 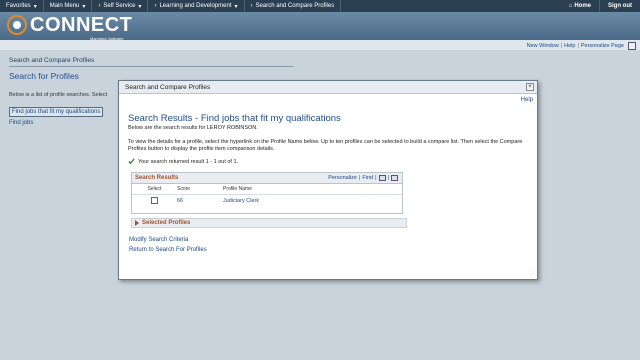 I want to click on selected-profiles-label: Selected Profiles, so click(x=166, y=223).